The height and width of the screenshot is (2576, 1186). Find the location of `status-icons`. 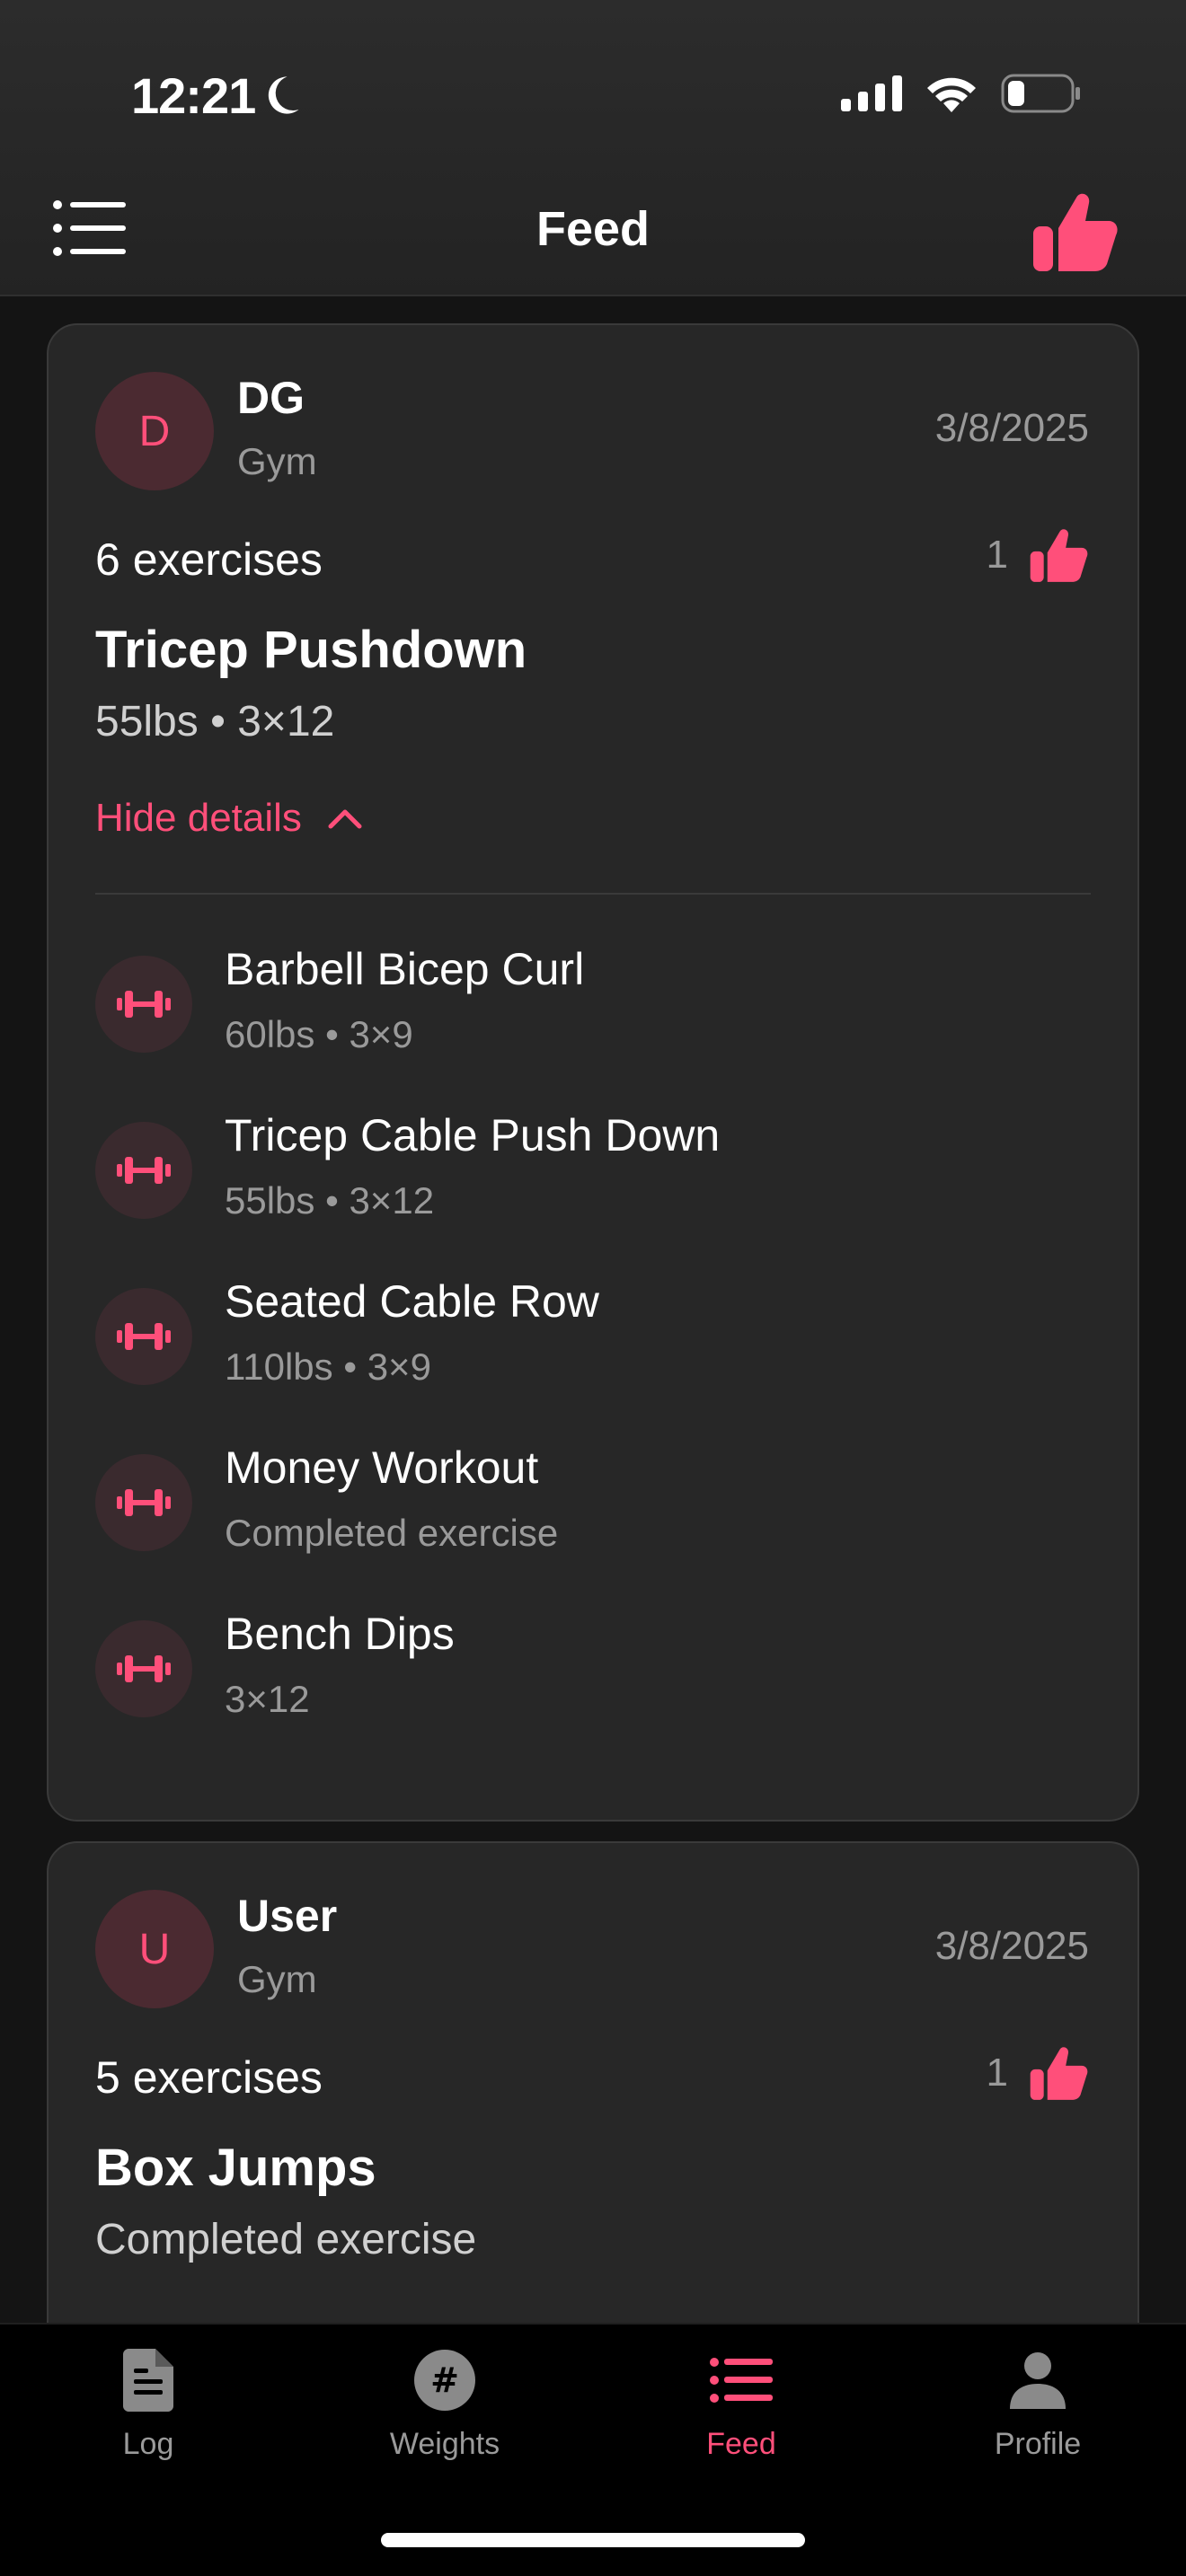

status-icons is located at coordinates (961, 93).